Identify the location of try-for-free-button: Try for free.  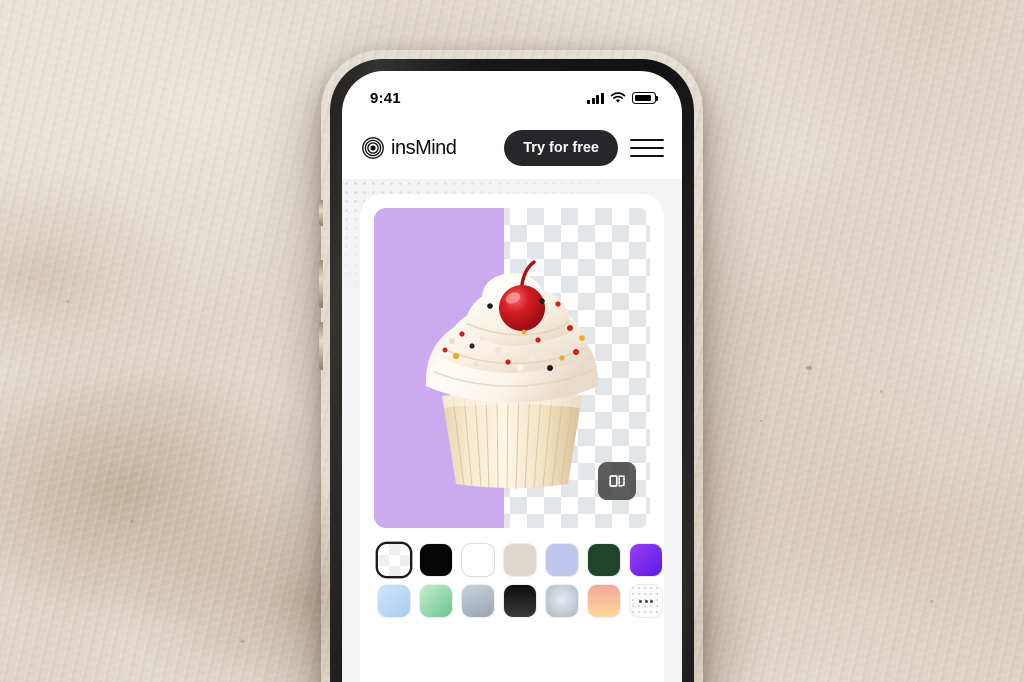
(561, 148).